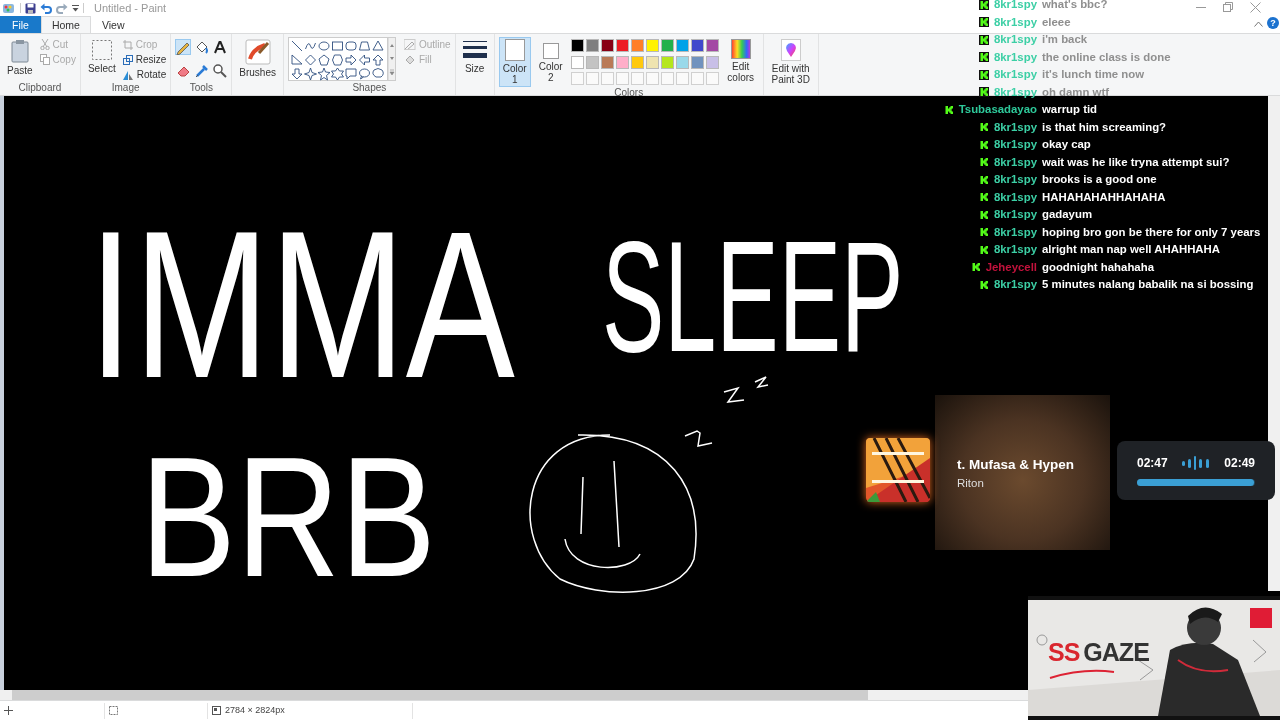  What do you see at coordinates (1064, 652) in the screenshot?
I see `banner-title: SS` at bounding box center [1064, 652].